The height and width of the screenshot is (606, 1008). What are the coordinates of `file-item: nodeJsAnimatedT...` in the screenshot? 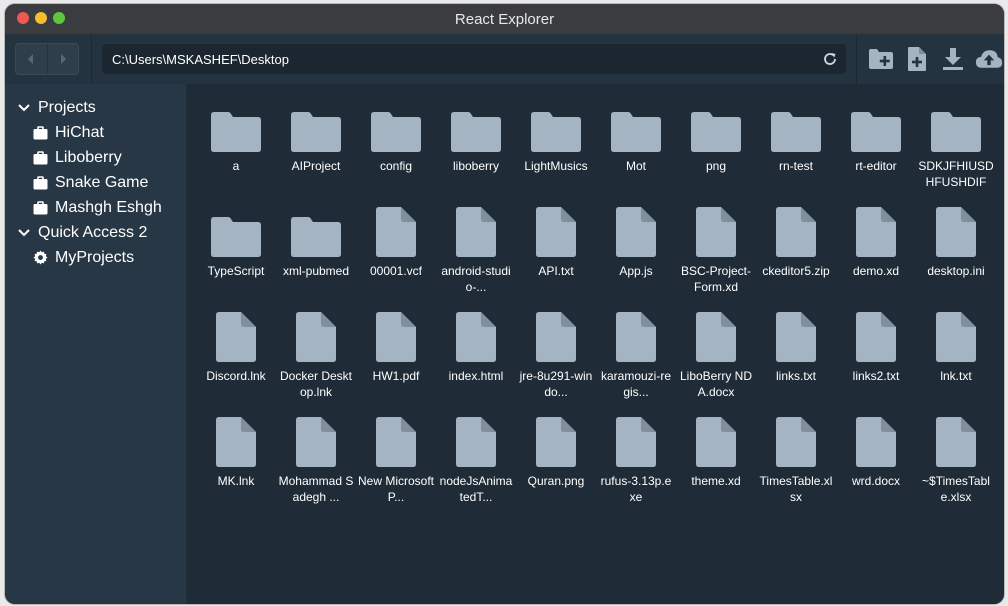 It's located at (476, 469).